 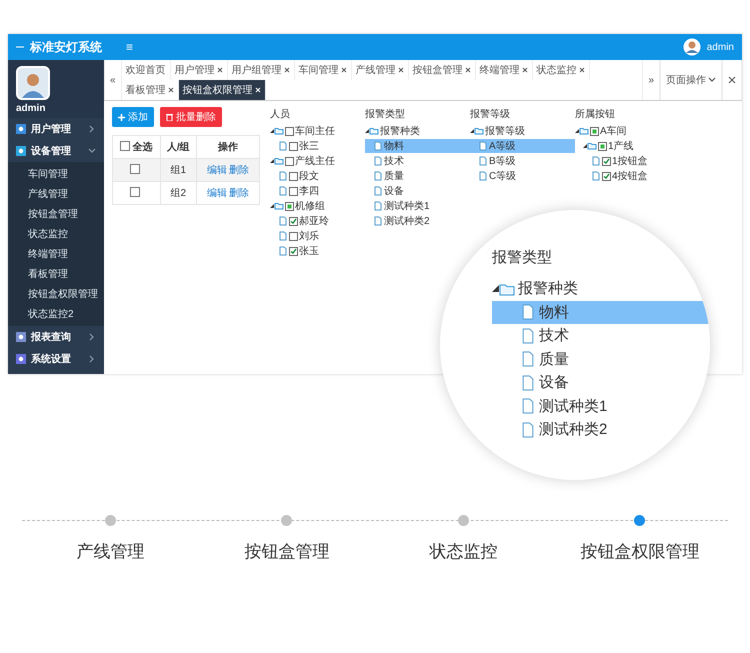 What do you see at coordinates (56, 194) in the screenshot?
I see `submenu-item: 产线管理` at bounding box center [56, 194].